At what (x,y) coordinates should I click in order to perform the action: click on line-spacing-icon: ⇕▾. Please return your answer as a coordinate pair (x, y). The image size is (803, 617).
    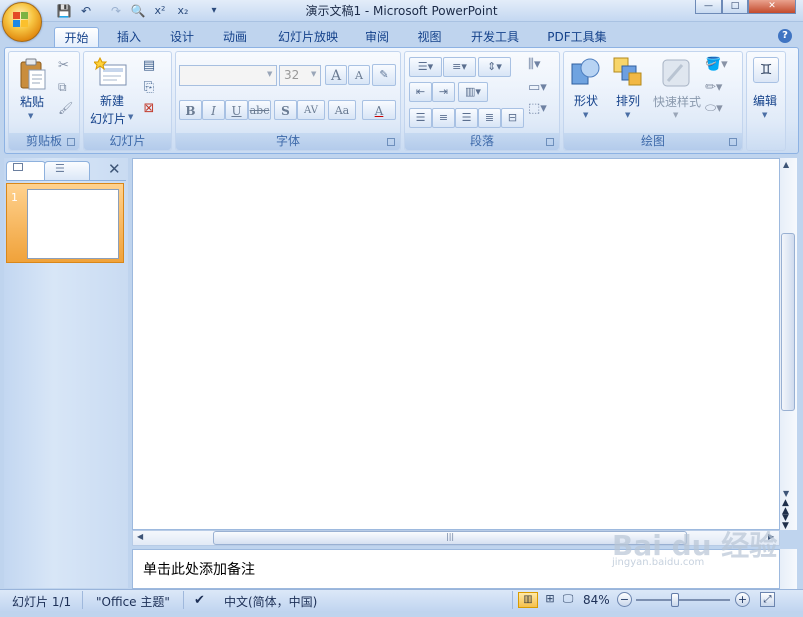
    Looking at the image, I should click on (494, 67).